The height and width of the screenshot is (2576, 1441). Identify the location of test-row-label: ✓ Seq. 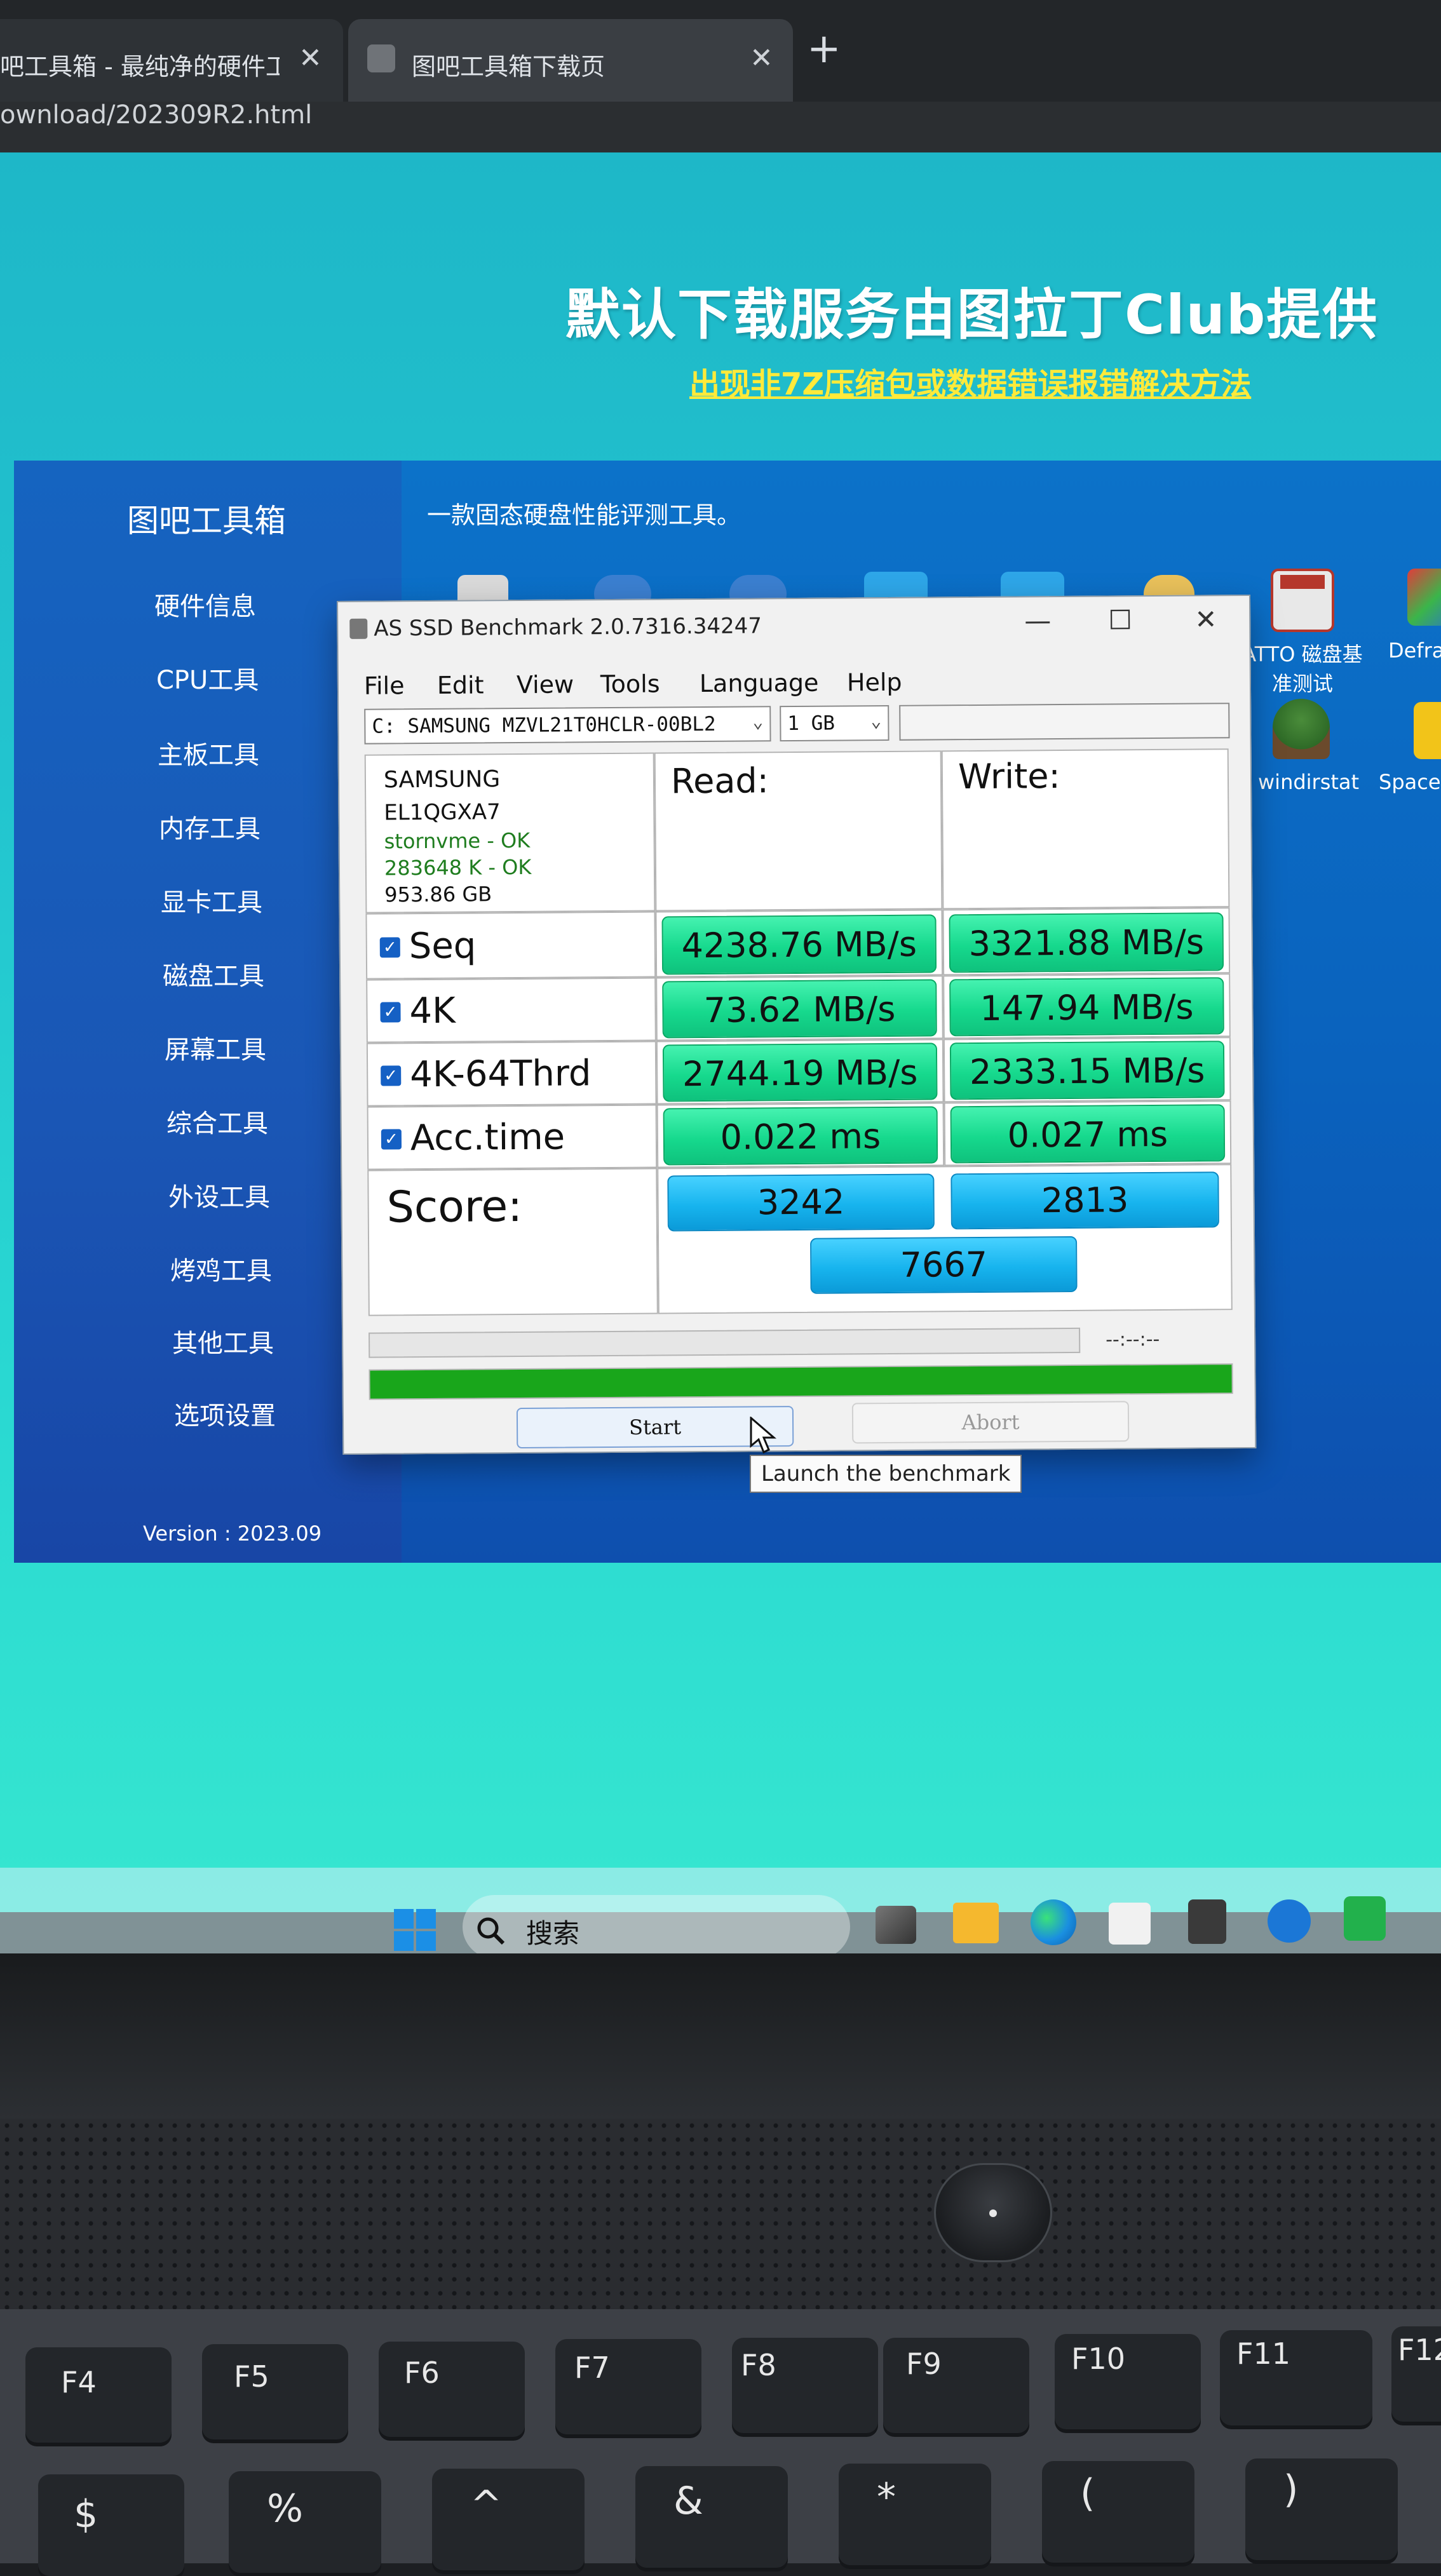
(510, 945).